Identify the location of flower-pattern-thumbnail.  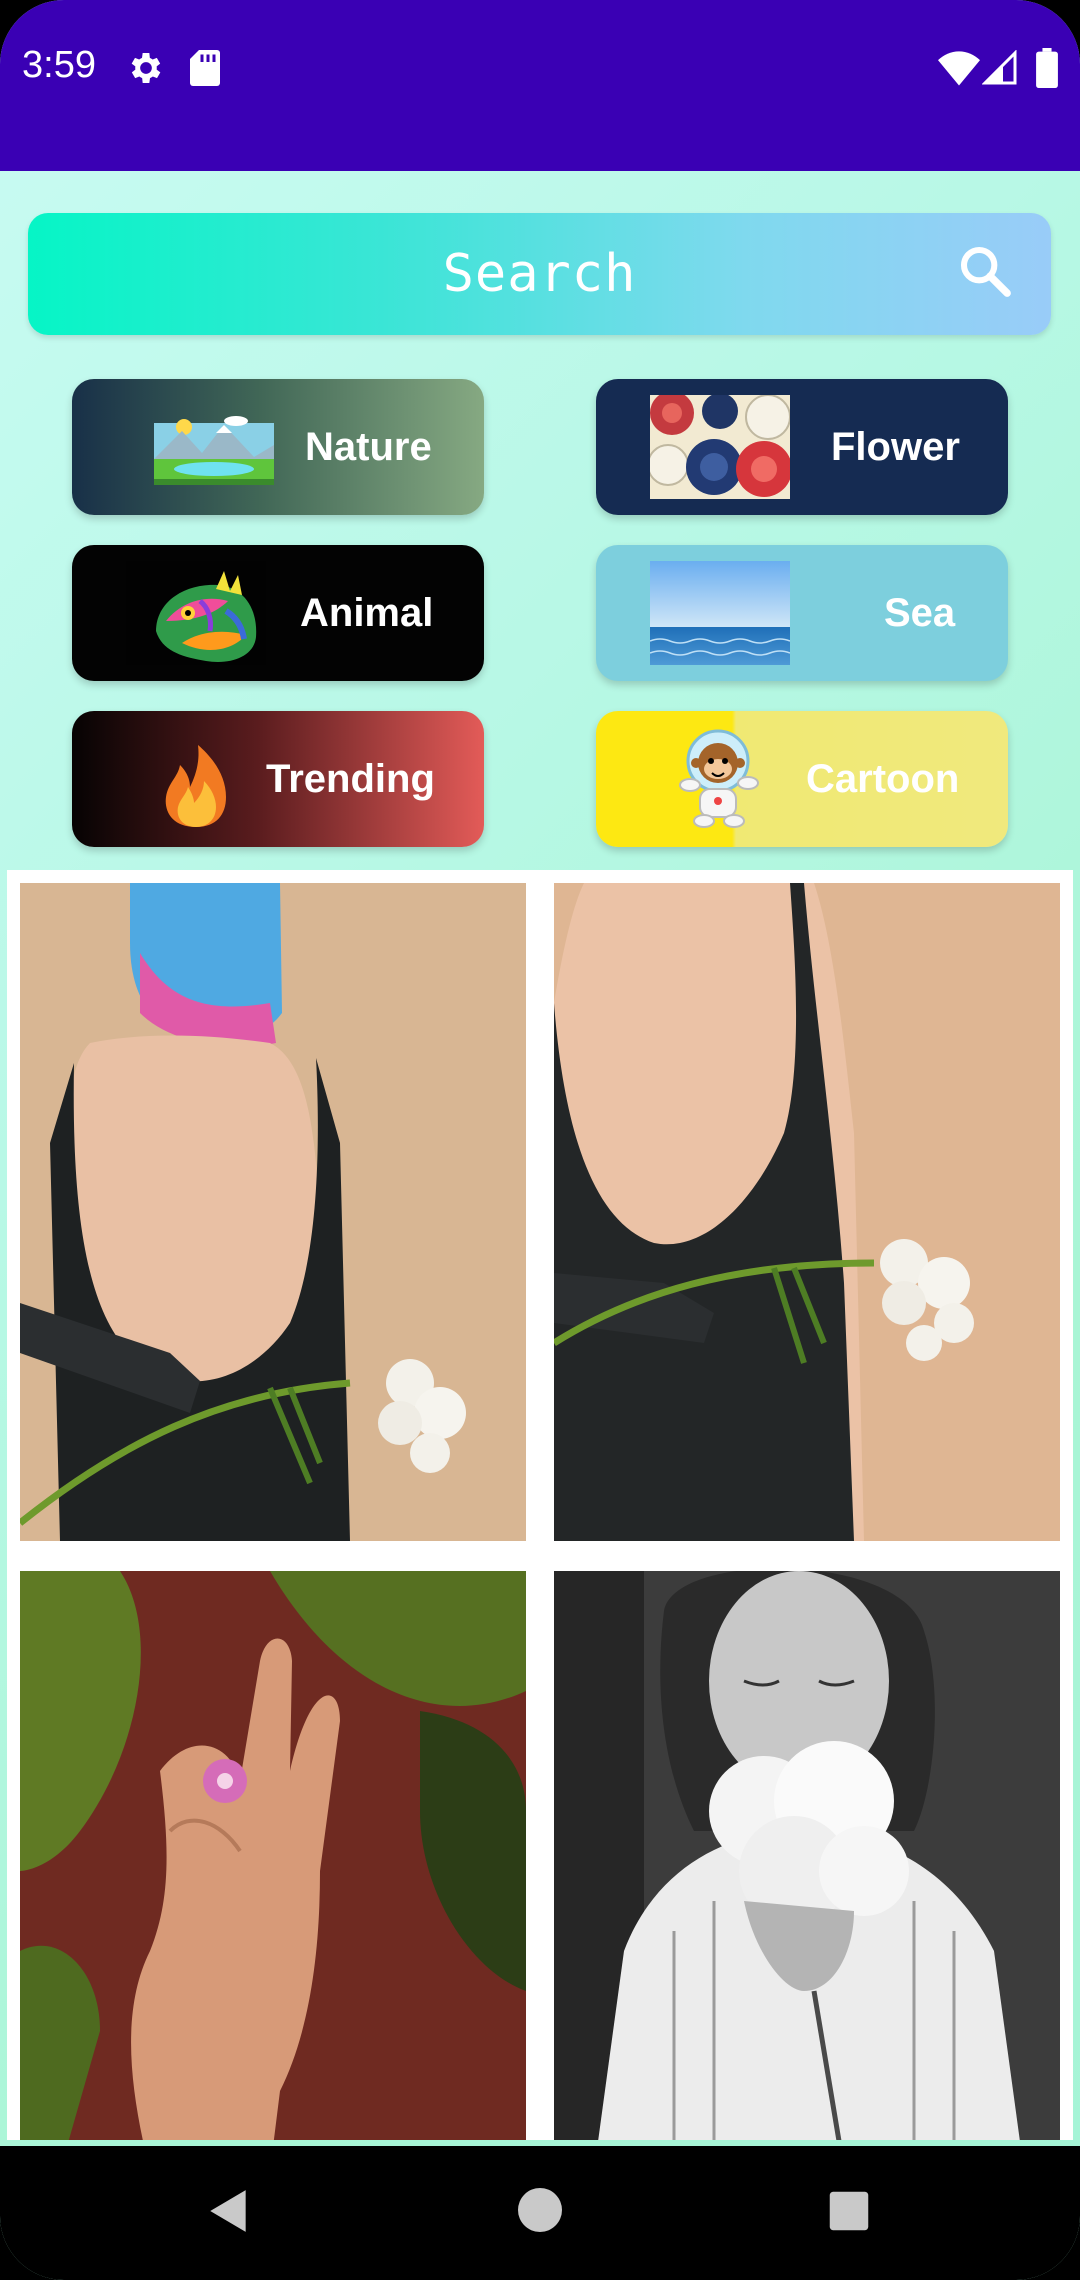
(720, 447).